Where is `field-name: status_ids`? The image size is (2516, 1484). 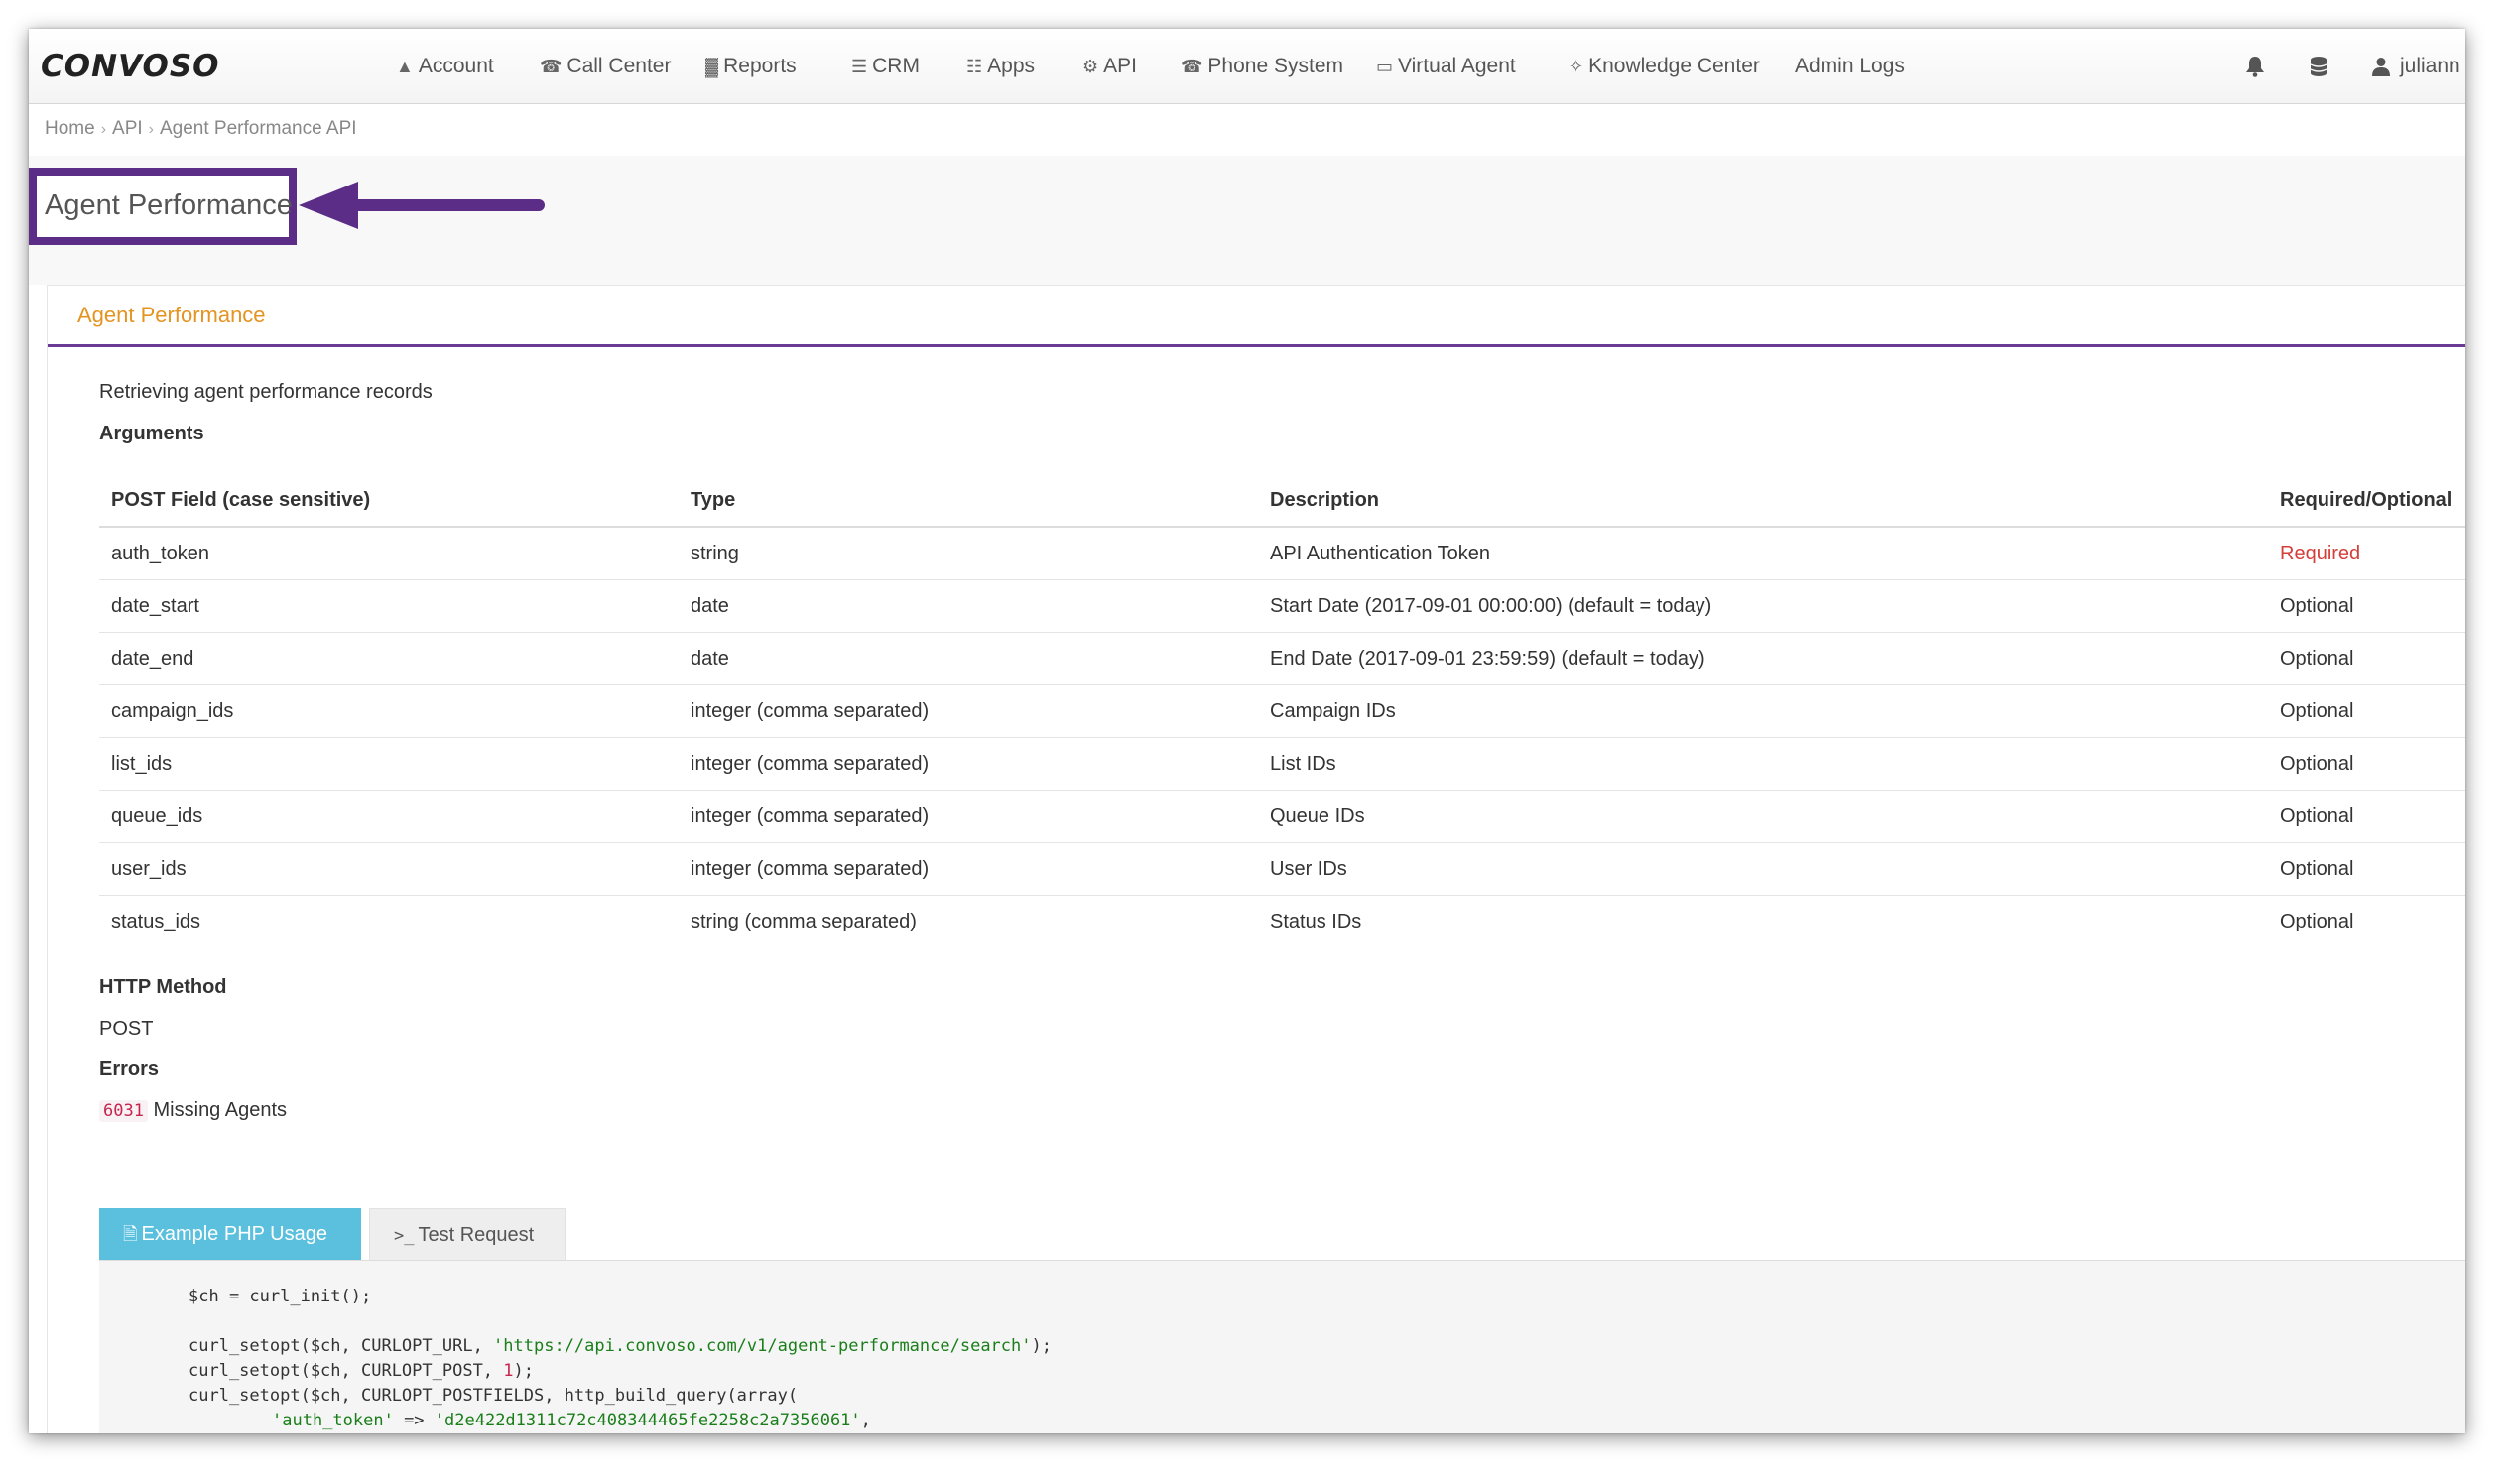 field-name: status_ids is located at coordinates (156, 921).